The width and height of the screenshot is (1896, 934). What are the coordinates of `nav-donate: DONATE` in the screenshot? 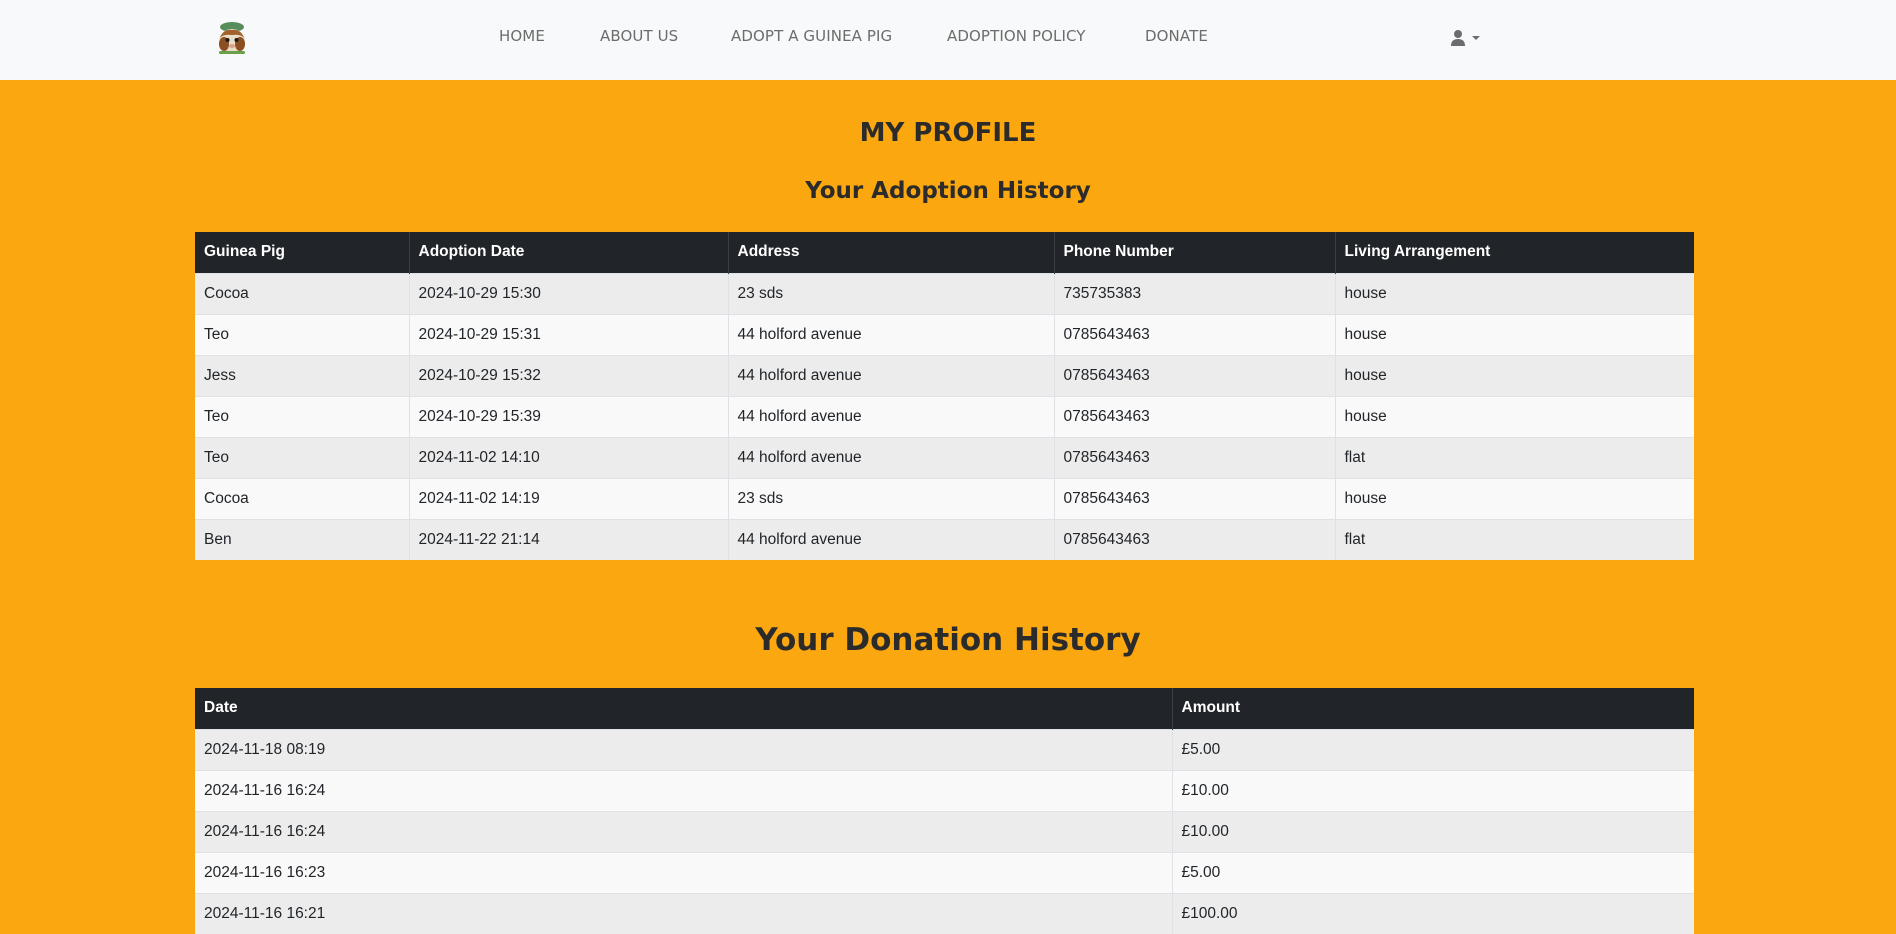 It's located at (1176, 36).